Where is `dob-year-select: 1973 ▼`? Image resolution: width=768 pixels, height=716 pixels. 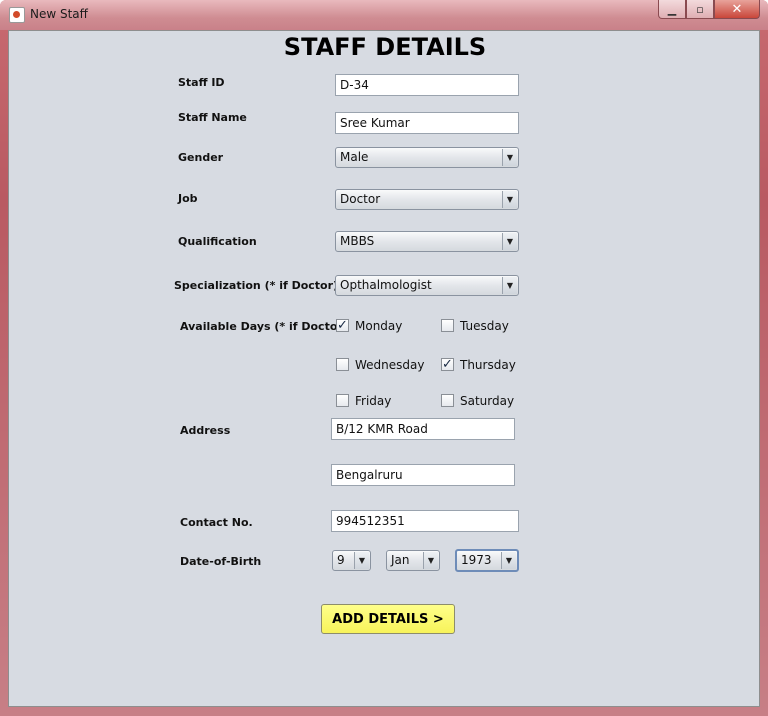
dob-year-select: 1973 ▼ is located at coordinates (487, 560).